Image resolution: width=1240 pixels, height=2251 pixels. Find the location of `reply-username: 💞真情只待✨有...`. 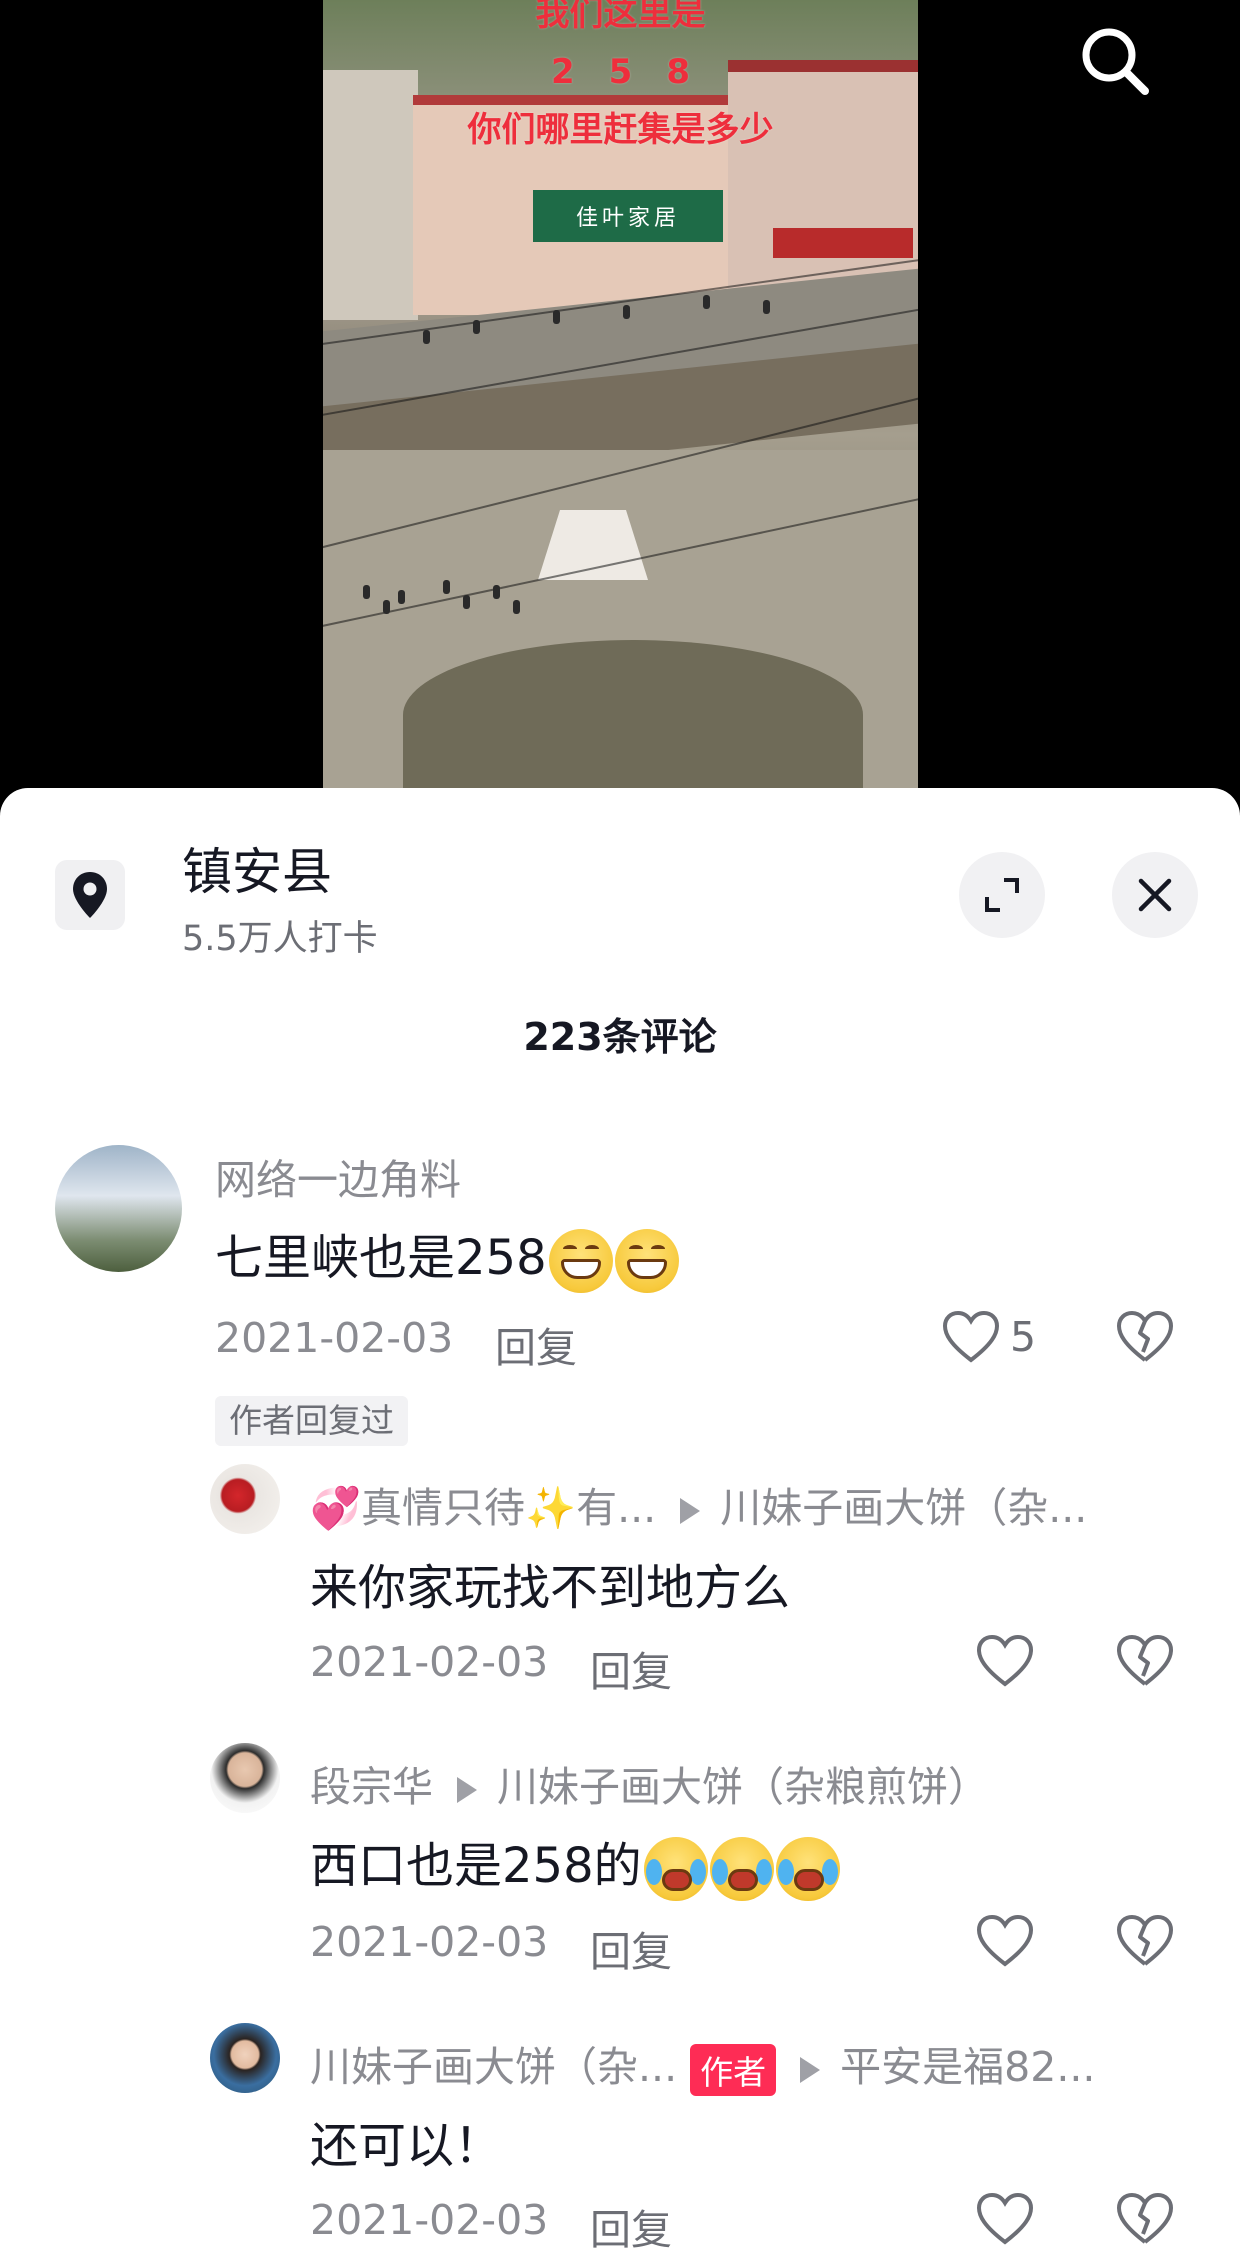

reply-username: 💞真情只待✨有... is located at coordinates (483, 1508).